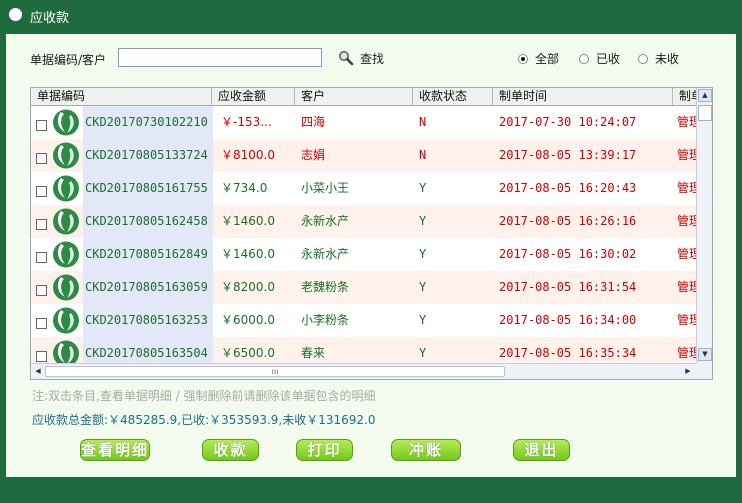 This screenshot has height=503, width=742. What do you see at coordinates (371, 15) in the screenshot?
I see `title-bar: 应收款` at bounding box center [371, 15].